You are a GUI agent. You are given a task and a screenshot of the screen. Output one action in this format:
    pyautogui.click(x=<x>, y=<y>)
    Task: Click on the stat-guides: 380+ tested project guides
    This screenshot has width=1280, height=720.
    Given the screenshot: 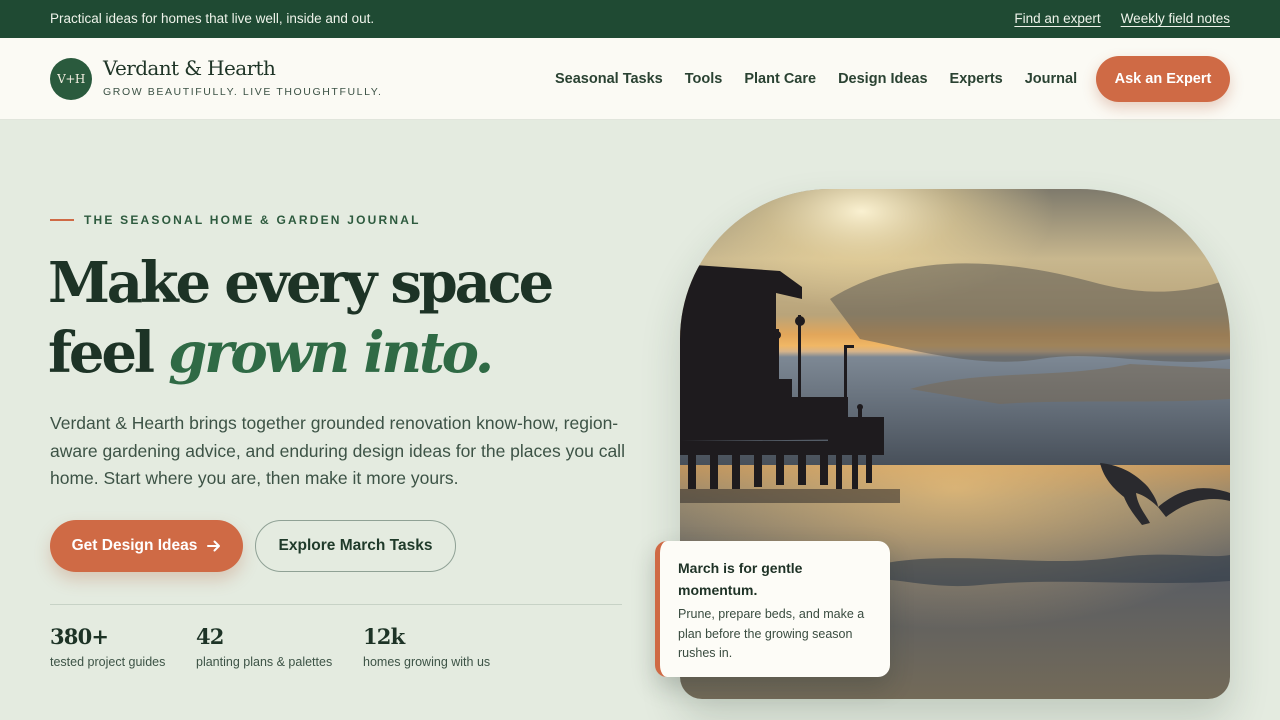 What is the action you would take?
    pyautogui.click(x=107, y=646)
    